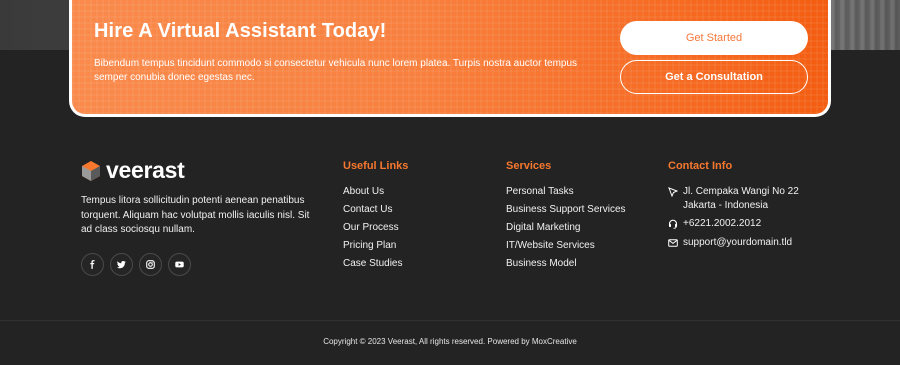 The width and height of the screenshot is (900, 365). I want to click on footer-link-our-process: Our Process, so click(375, 230).